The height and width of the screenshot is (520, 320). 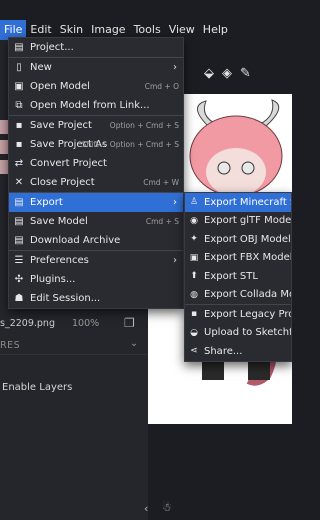 I want to click on textures-section-header: RES ⌄, so click(x=74, y=346).